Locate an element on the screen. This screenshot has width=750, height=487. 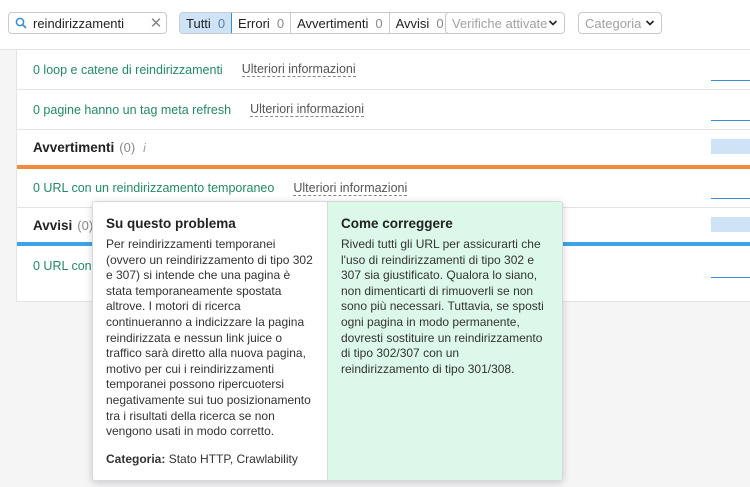
filter-all-button: Tutti 0 is located at coordinates (206, 23).